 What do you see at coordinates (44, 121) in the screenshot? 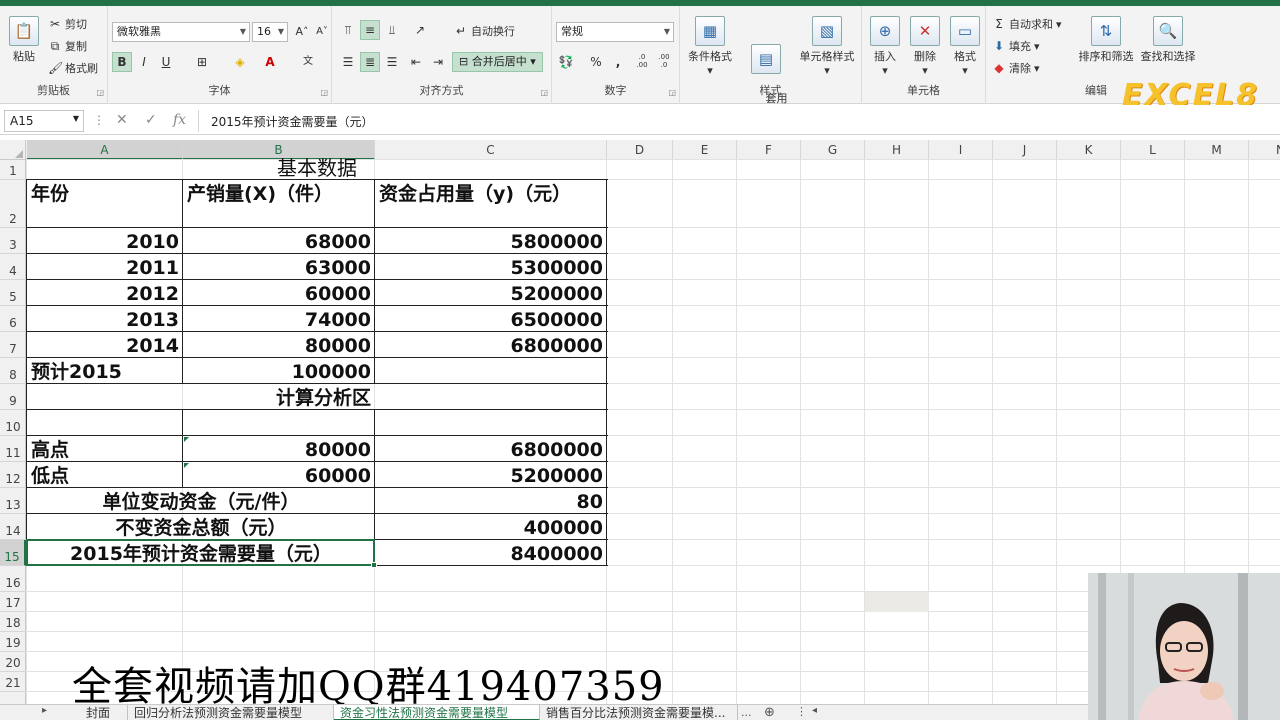
I see `name-box: A15 ▼` at bounding box center [44, 121].